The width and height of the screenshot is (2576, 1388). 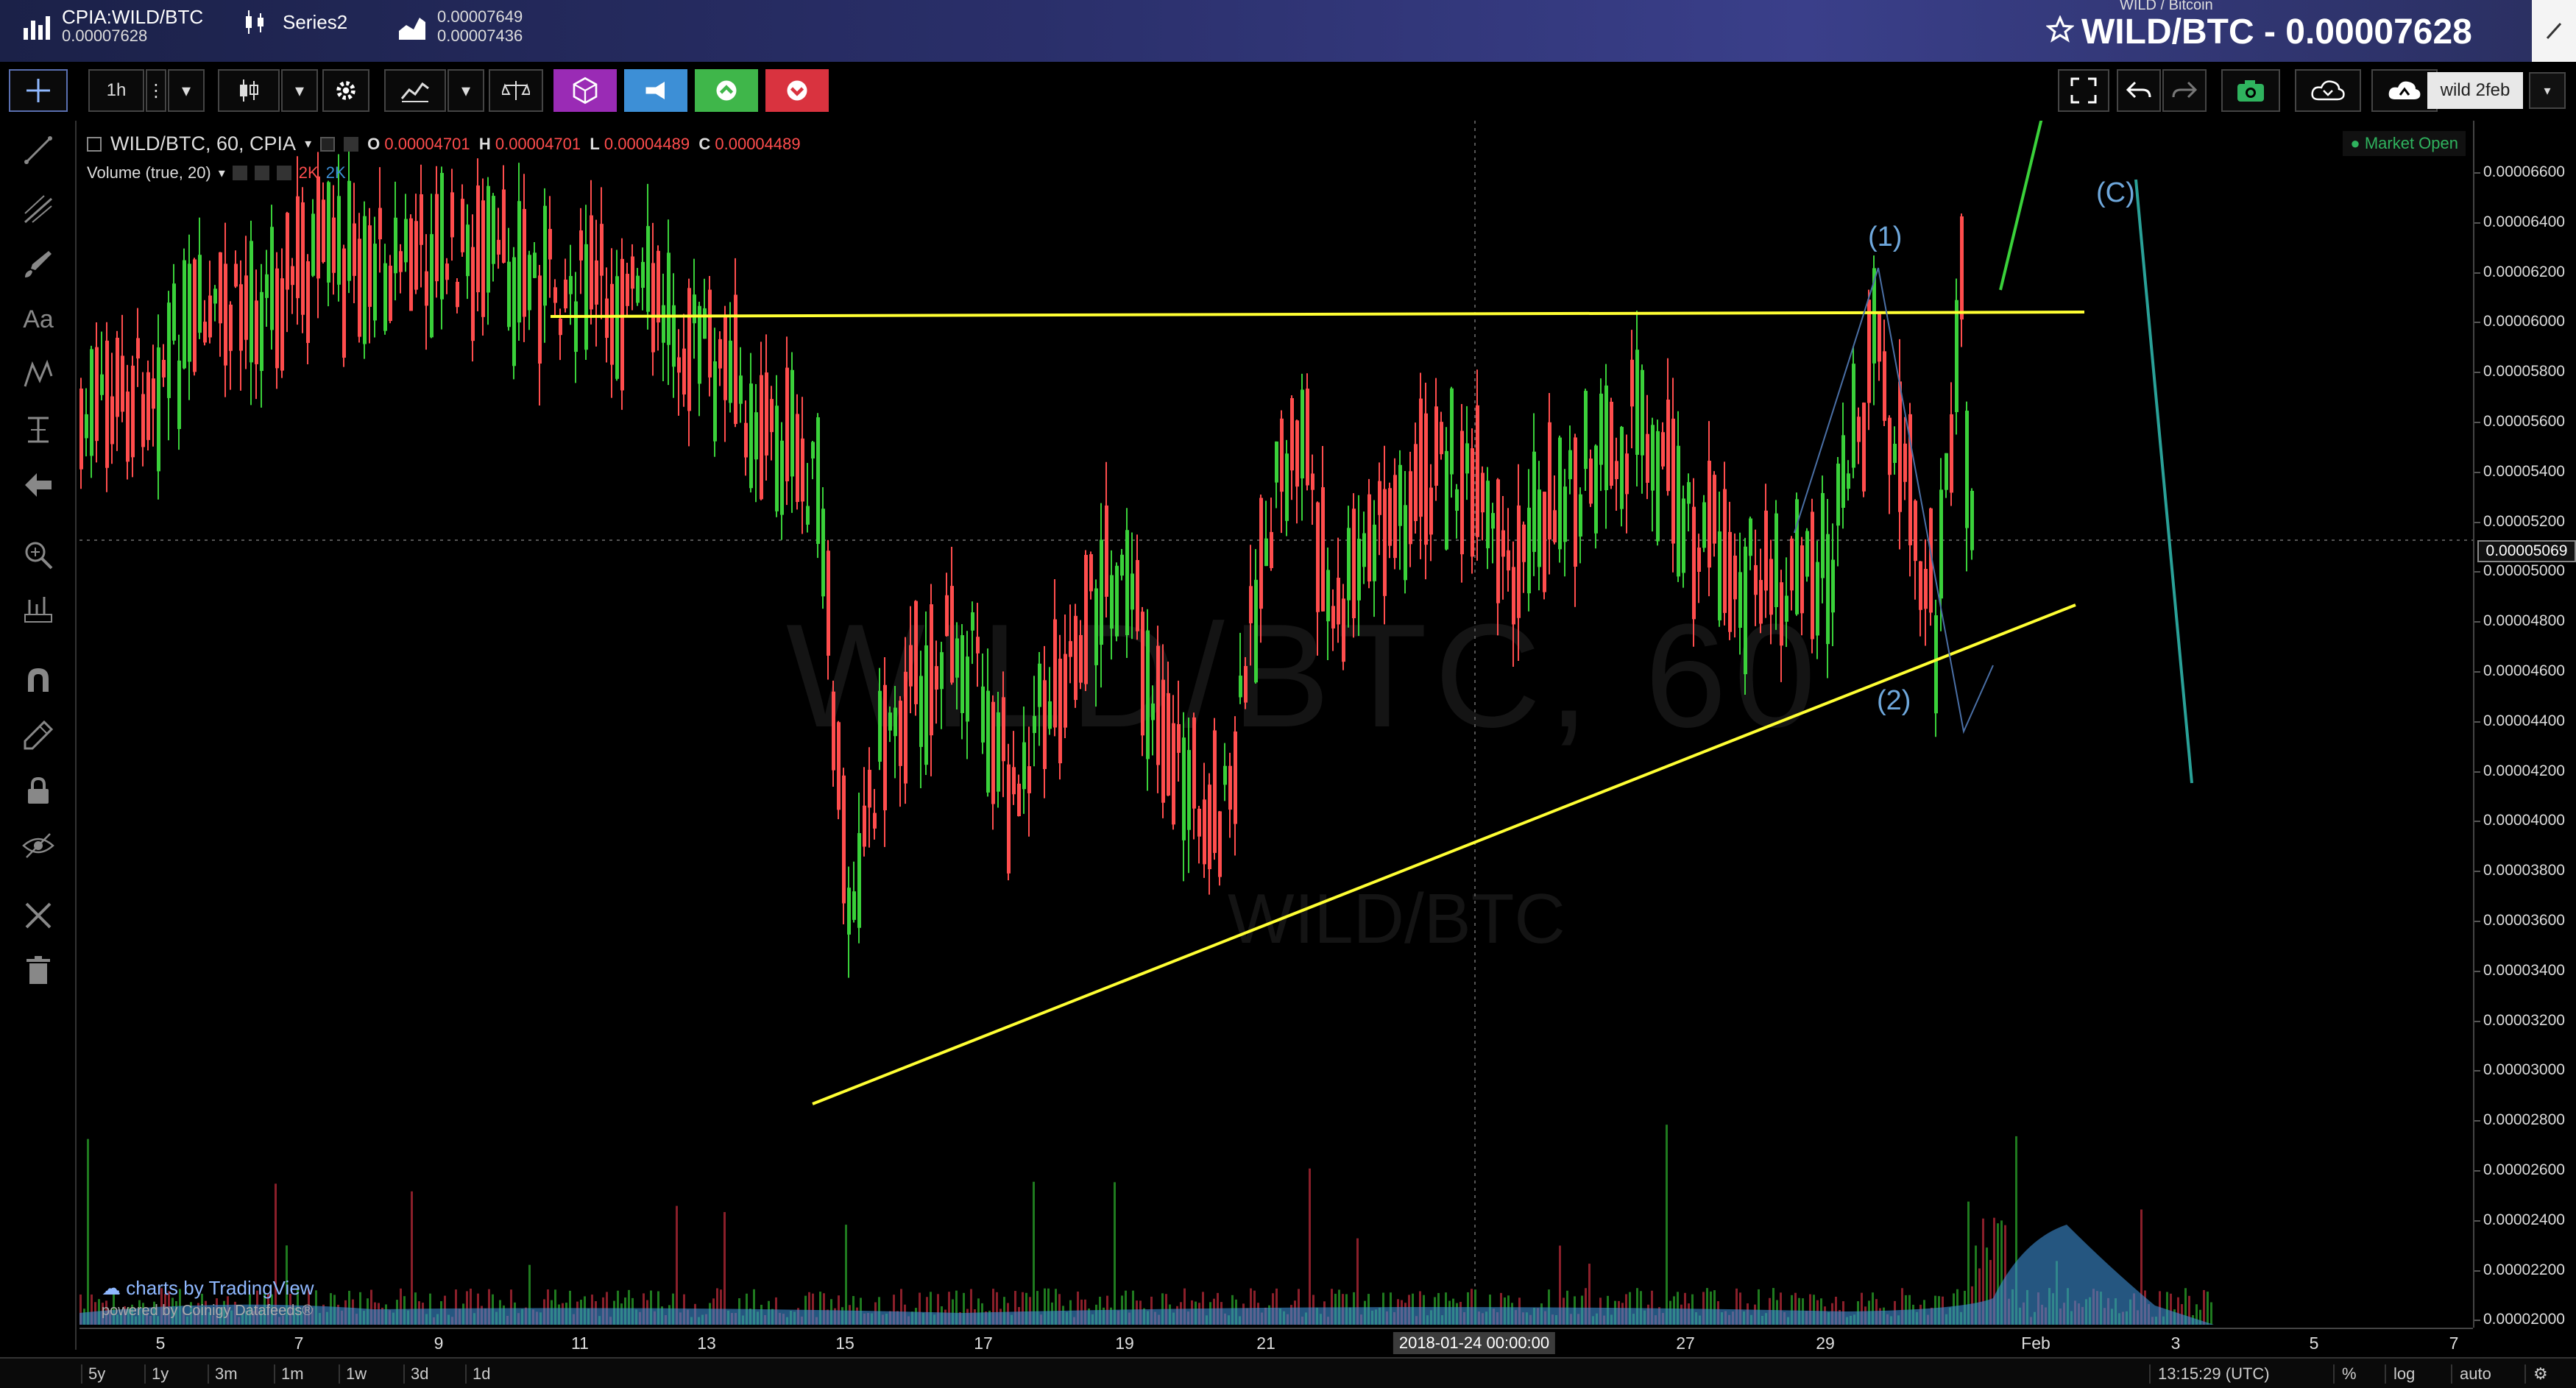 I want to click on volume-dropdown-icon: ▾, so click(x=222, y=173).